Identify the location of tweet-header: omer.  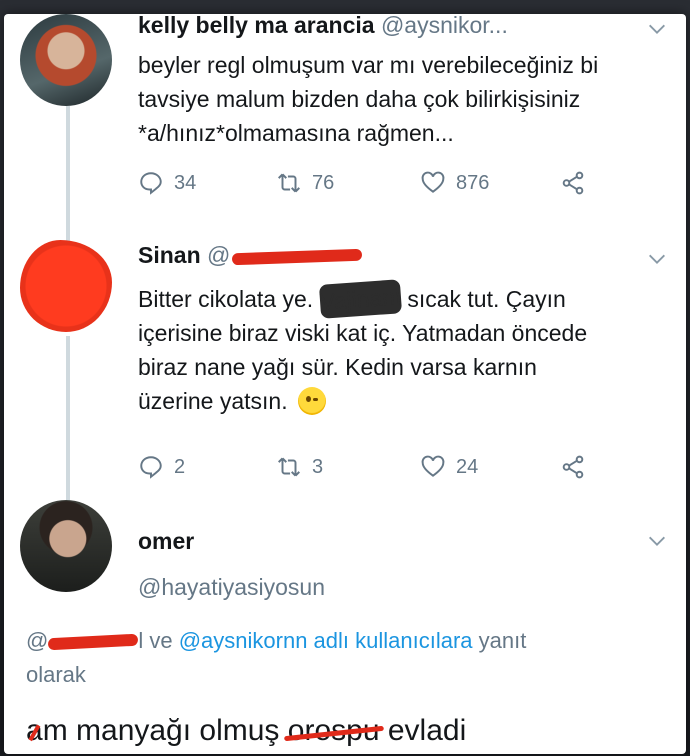
(166, 541).